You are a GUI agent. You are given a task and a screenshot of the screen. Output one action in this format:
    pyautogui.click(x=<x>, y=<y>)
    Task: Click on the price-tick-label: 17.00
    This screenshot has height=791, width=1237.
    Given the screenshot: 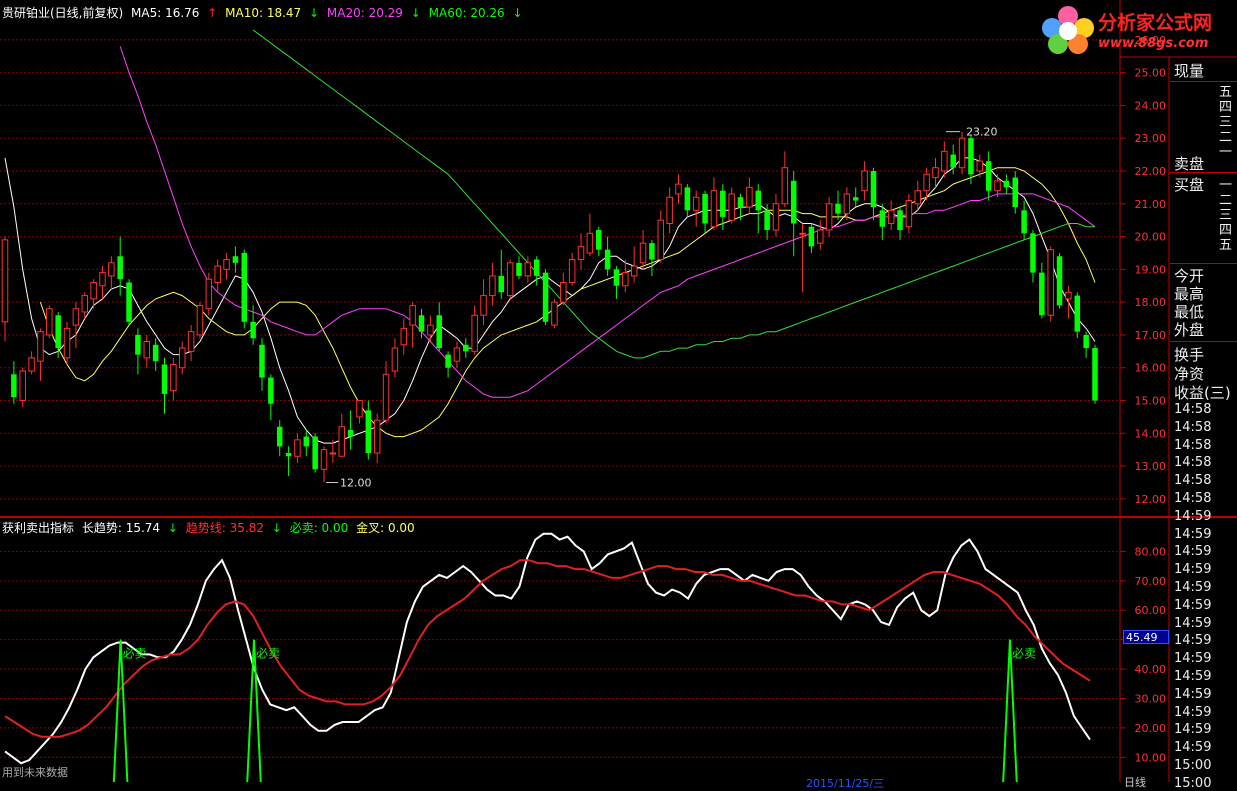 What is the action you would take?
    pyautogui.click(x=1151, y=335)
    